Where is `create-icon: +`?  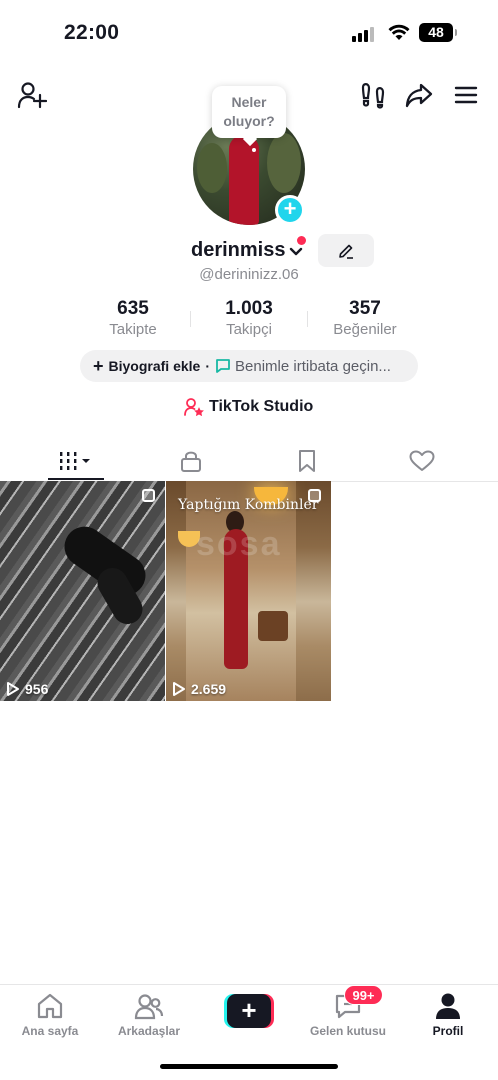
create-icon: + is located at coordinates (249, 1011).